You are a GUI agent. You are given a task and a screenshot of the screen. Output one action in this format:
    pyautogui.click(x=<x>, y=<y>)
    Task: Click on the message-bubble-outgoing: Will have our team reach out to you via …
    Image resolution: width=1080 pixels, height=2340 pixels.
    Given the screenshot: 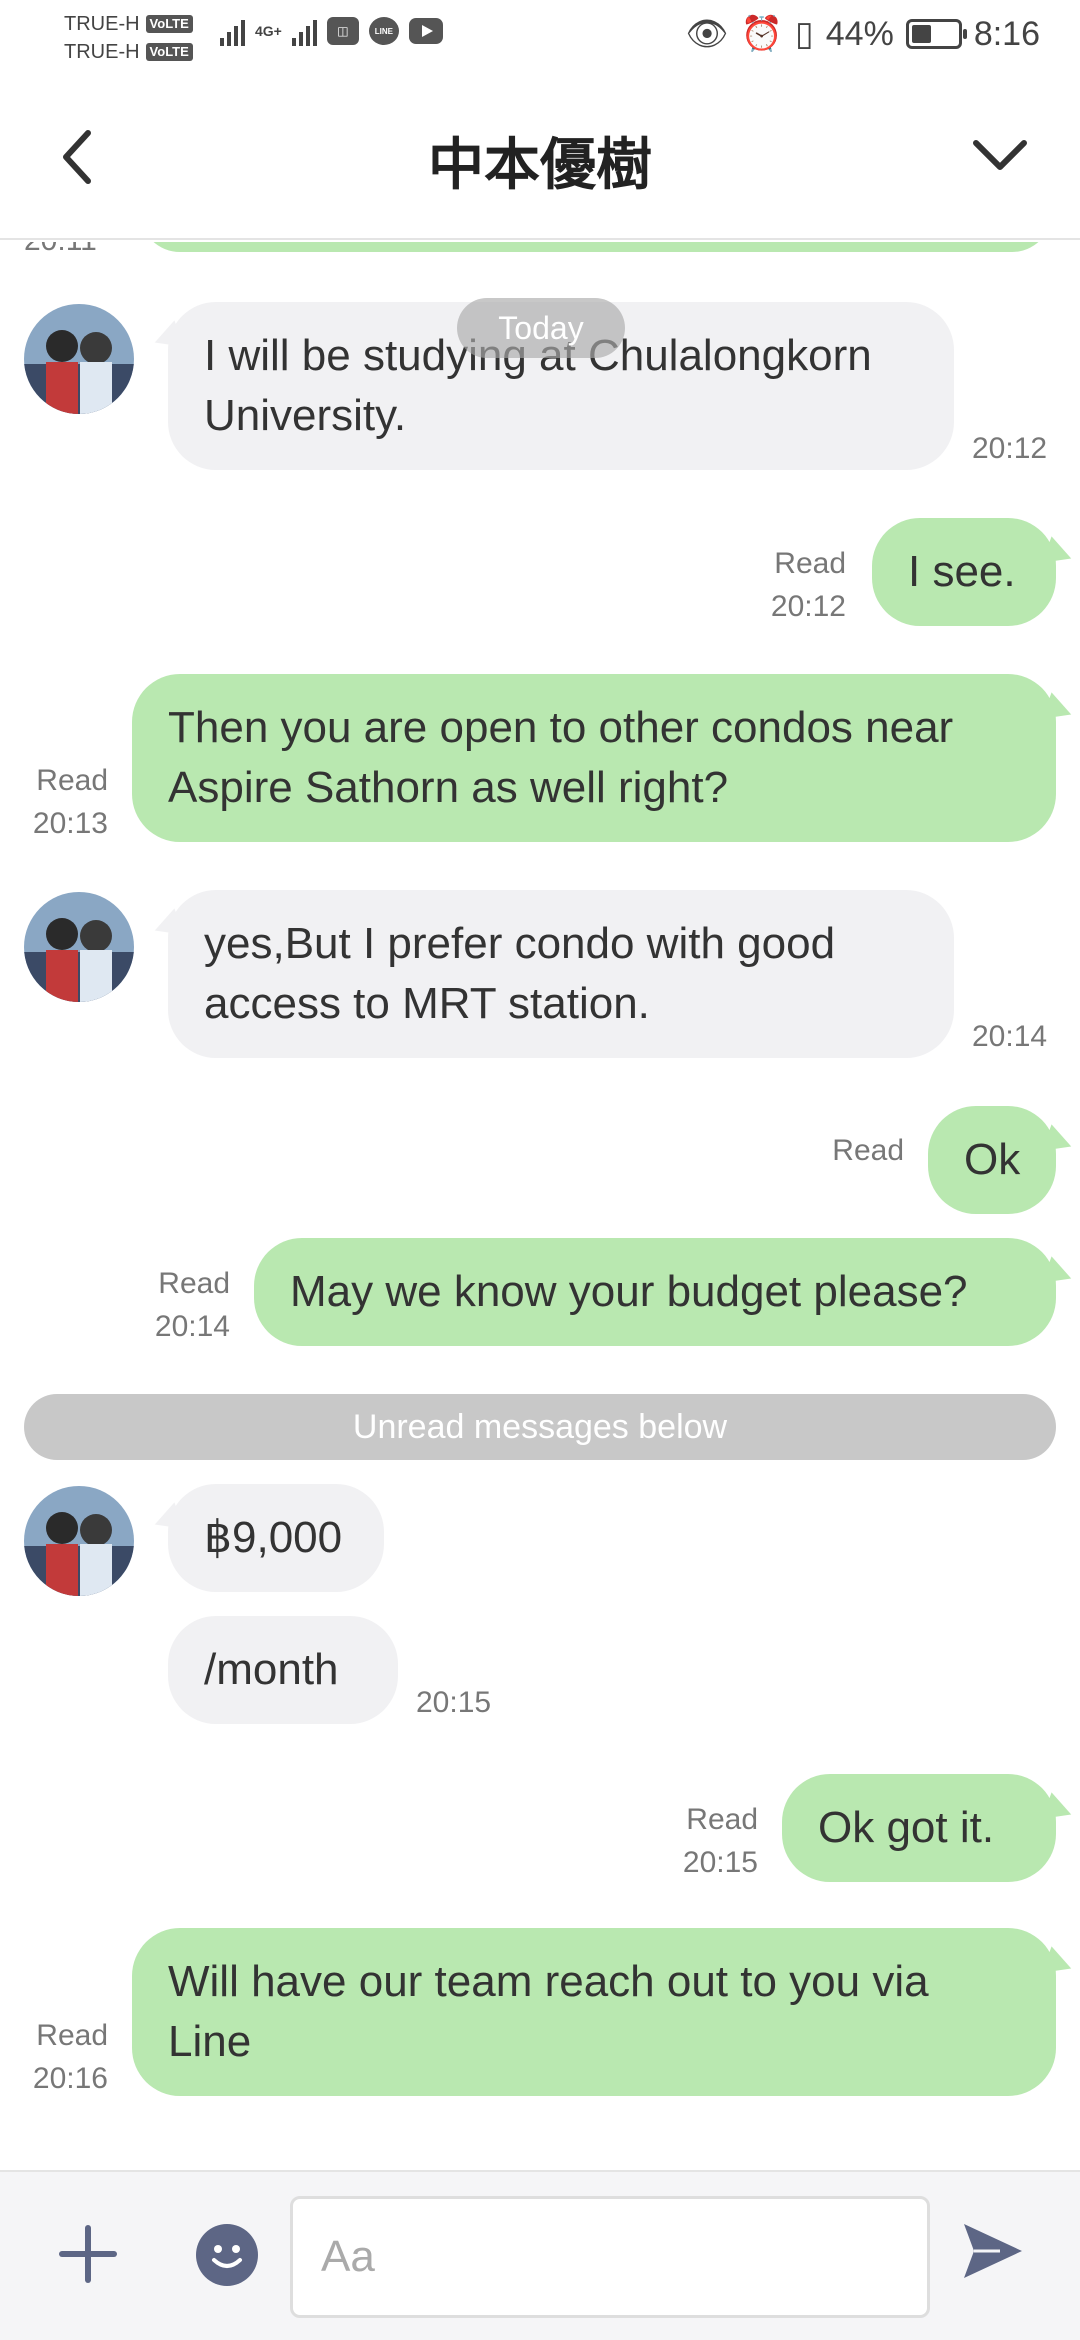 What is the action you would take?
    pyautogui.click(x=594, y=2012)
    